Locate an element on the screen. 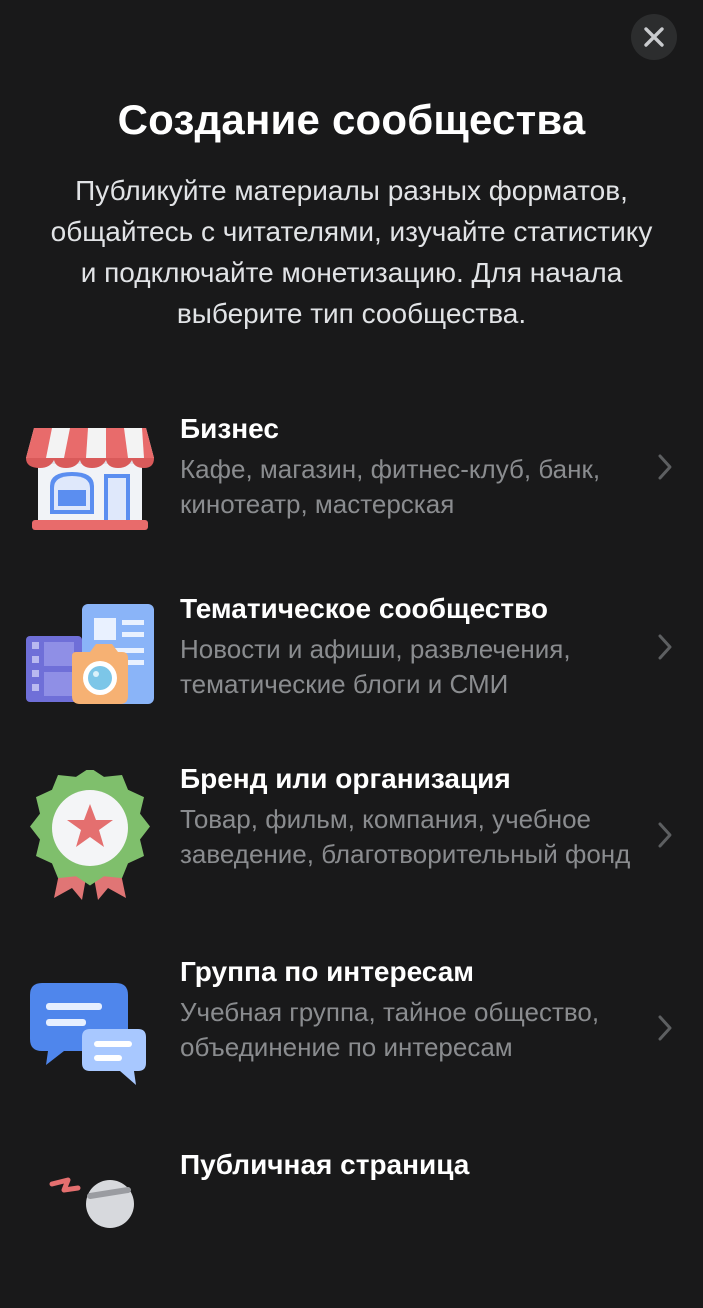  community-type-public-page: Публичная страница is located at coordinates (351, 1188).